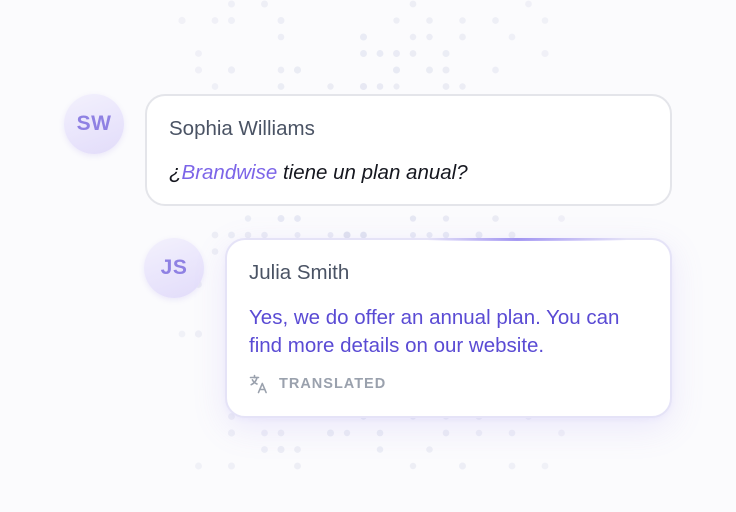 The image size is (736, 512). I want to click on translated-label: TRANSLATED, so click(333, 384).